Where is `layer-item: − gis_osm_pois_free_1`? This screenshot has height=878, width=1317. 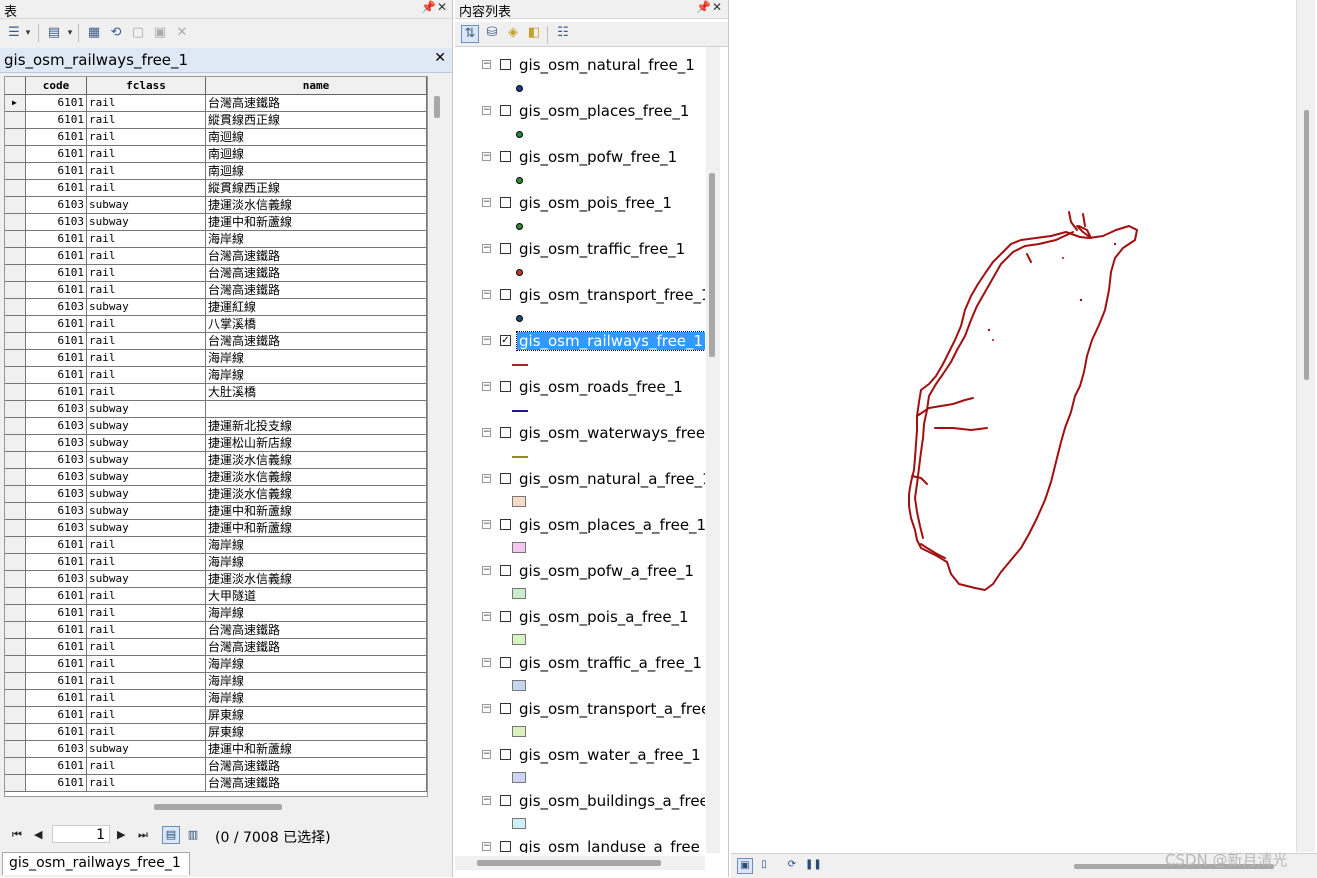 layer-item: − gis_osm_pois_free_1 is located at coordinates (580, 214).